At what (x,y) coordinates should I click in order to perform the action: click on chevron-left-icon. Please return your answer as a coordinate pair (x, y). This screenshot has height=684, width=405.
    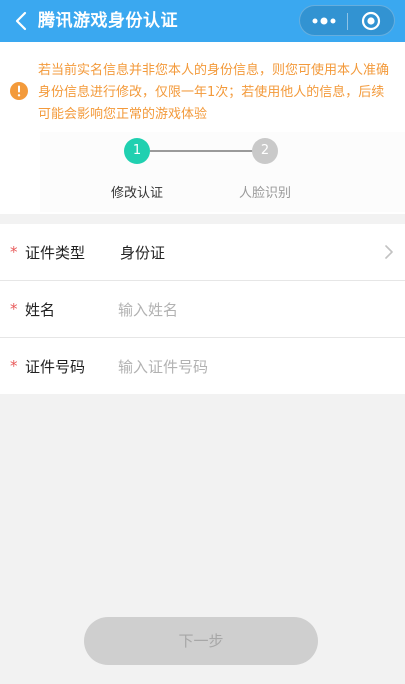
    Looking at the image, I should click on (21, 21).